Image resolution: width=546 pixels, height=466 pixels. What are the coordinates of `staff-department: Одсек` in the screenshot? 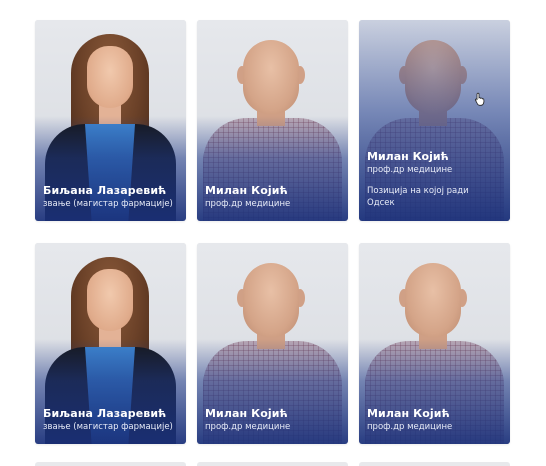 It's located at (381, 203).